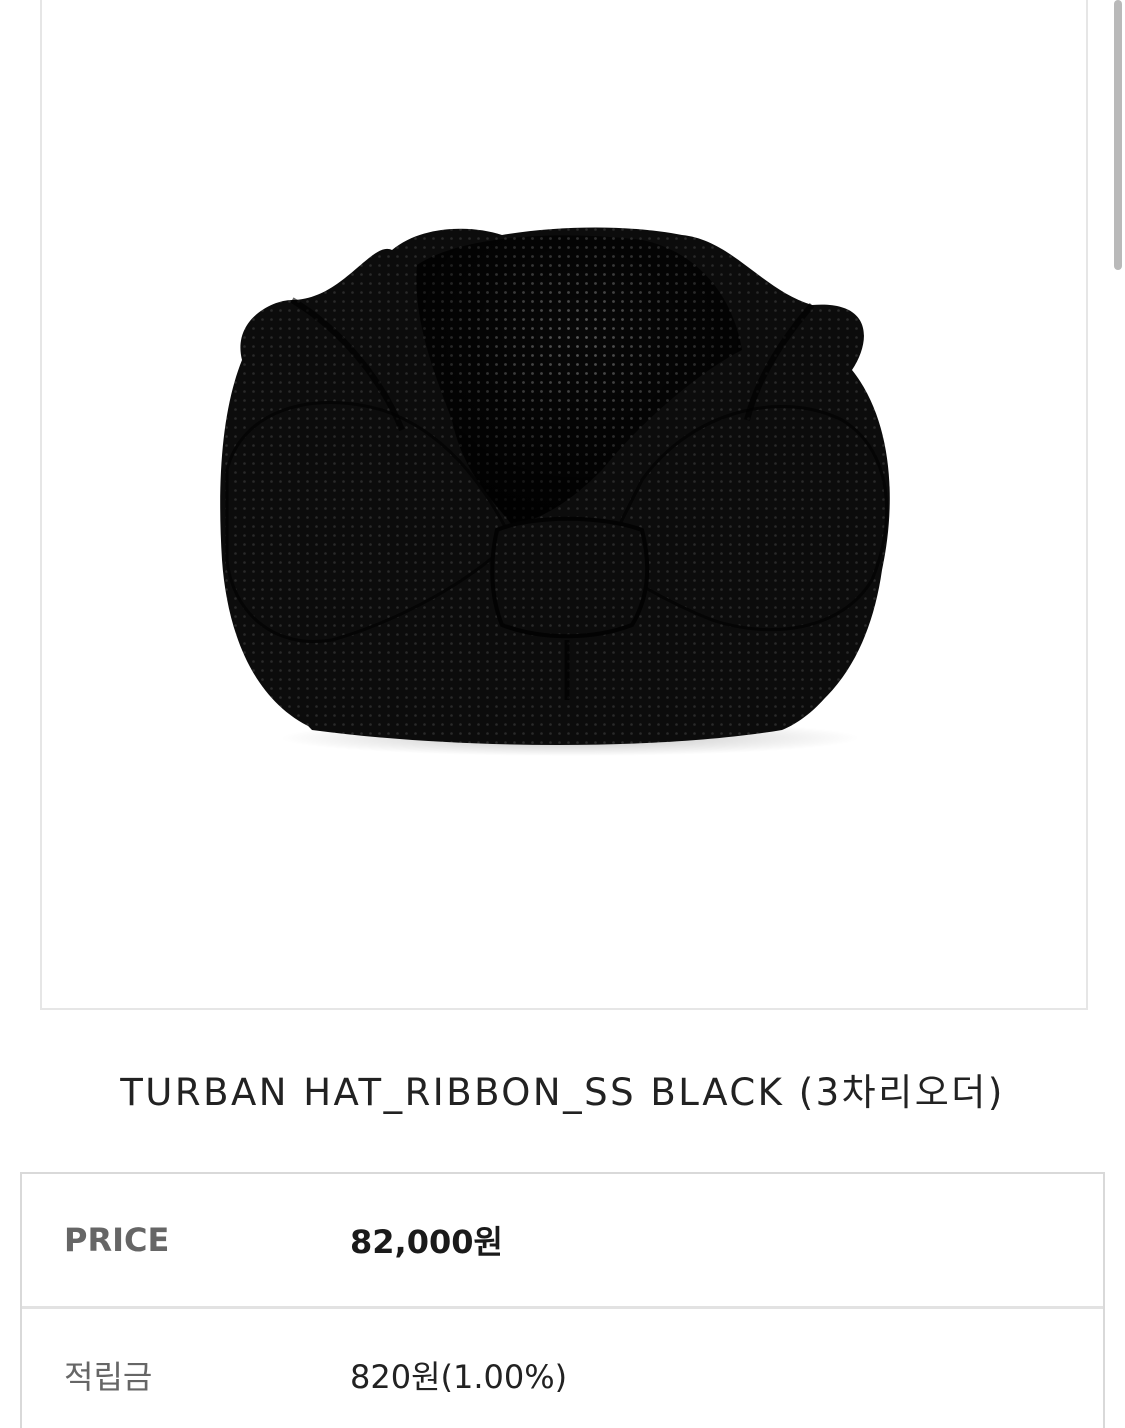 This screenshot has height=1428, width=1125. Describe the element at coordinates (562, 1092) in the screenshot. I see `product-title: TURBAN HAT_RIBBON_SS BLACK (3차리오더)` at that location.